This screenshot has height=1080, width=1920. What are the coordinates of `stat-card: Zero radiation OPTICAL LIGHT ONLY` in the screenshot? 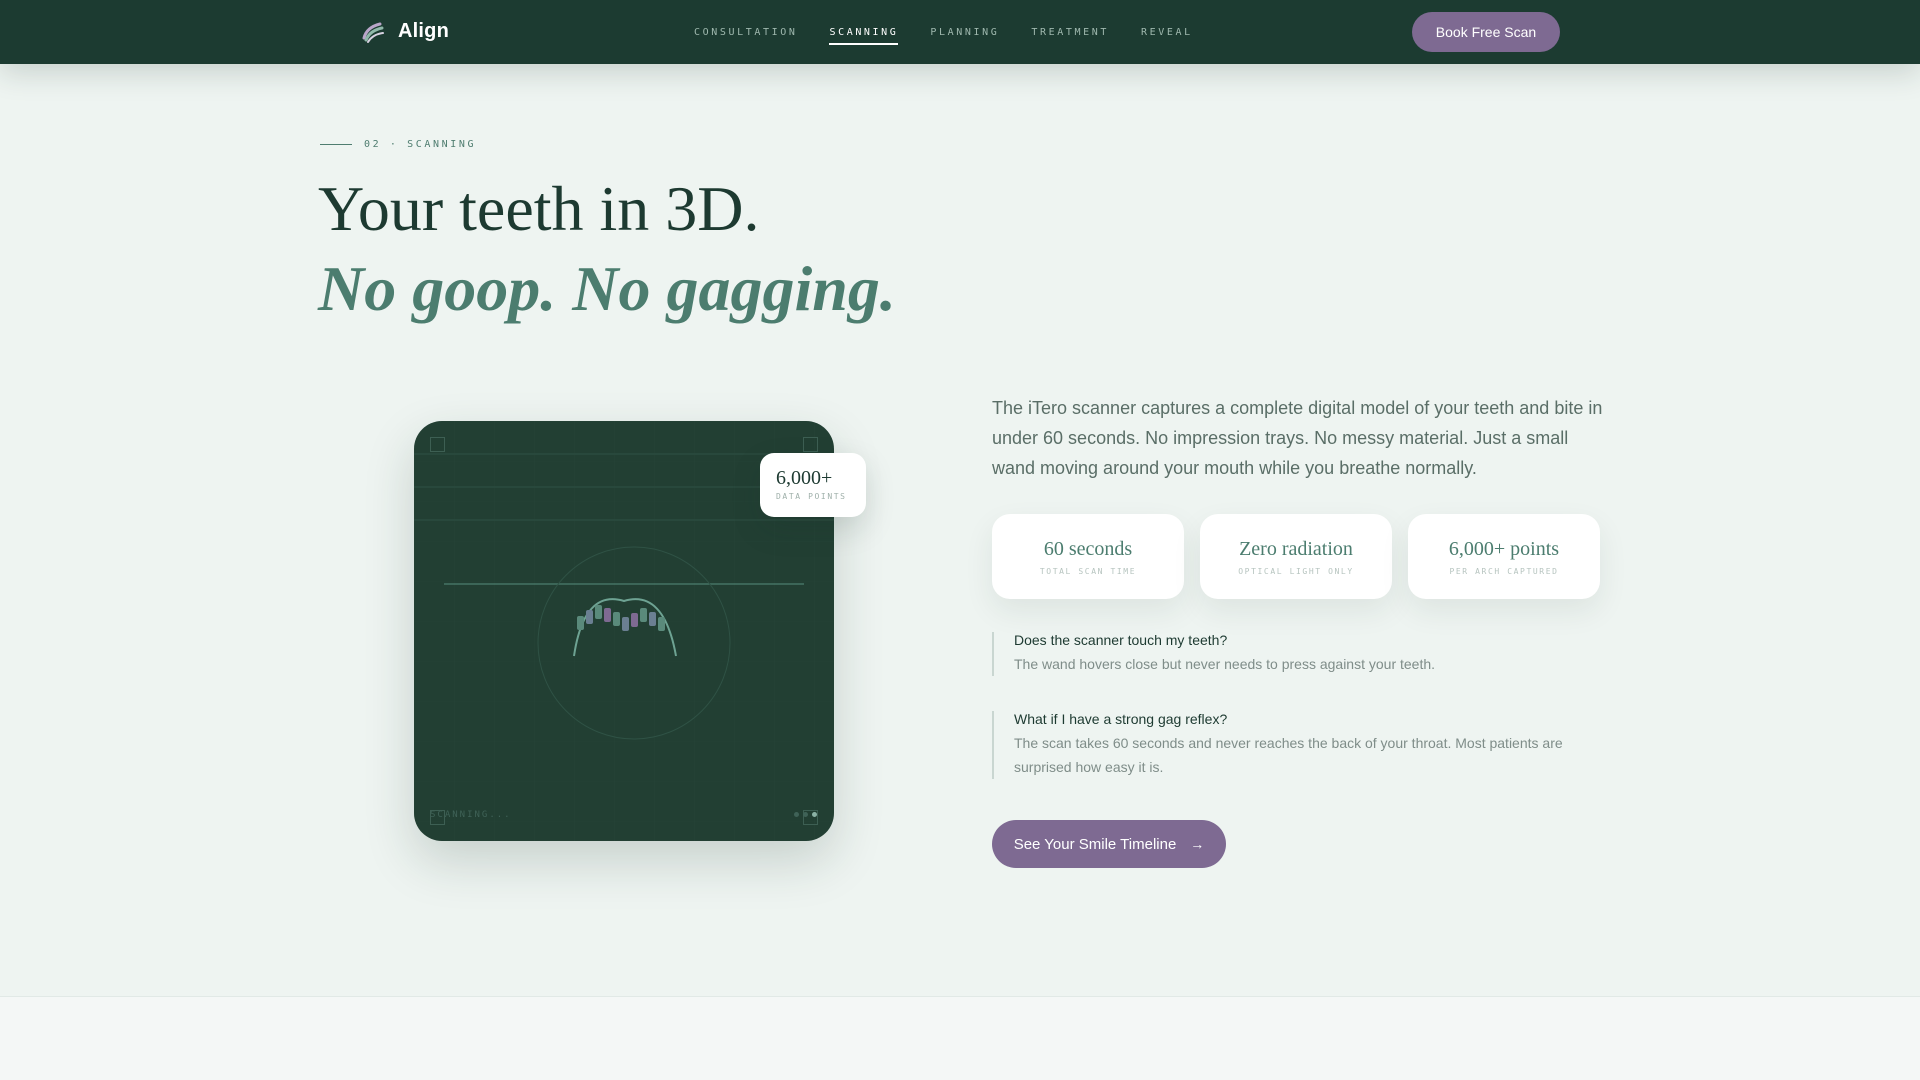 It's located at (1296, 556).